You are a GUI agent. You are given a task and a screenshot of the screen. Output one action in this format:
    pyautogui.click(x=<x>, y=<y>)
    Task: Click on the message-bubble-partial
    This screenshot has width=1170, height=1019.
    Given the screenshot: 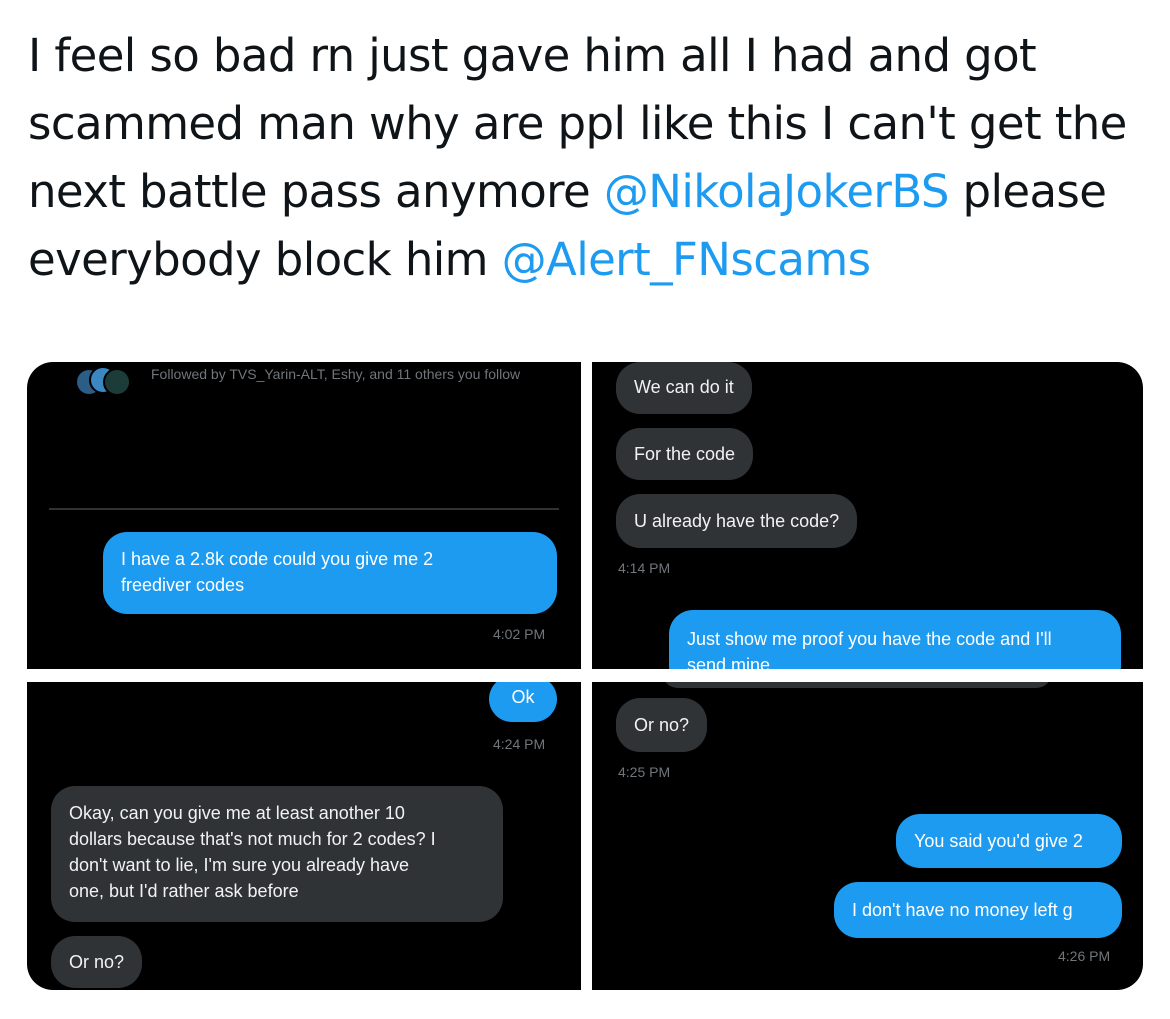 What is the action you would take?
    pyautogui.click(x=857, y=685)
    